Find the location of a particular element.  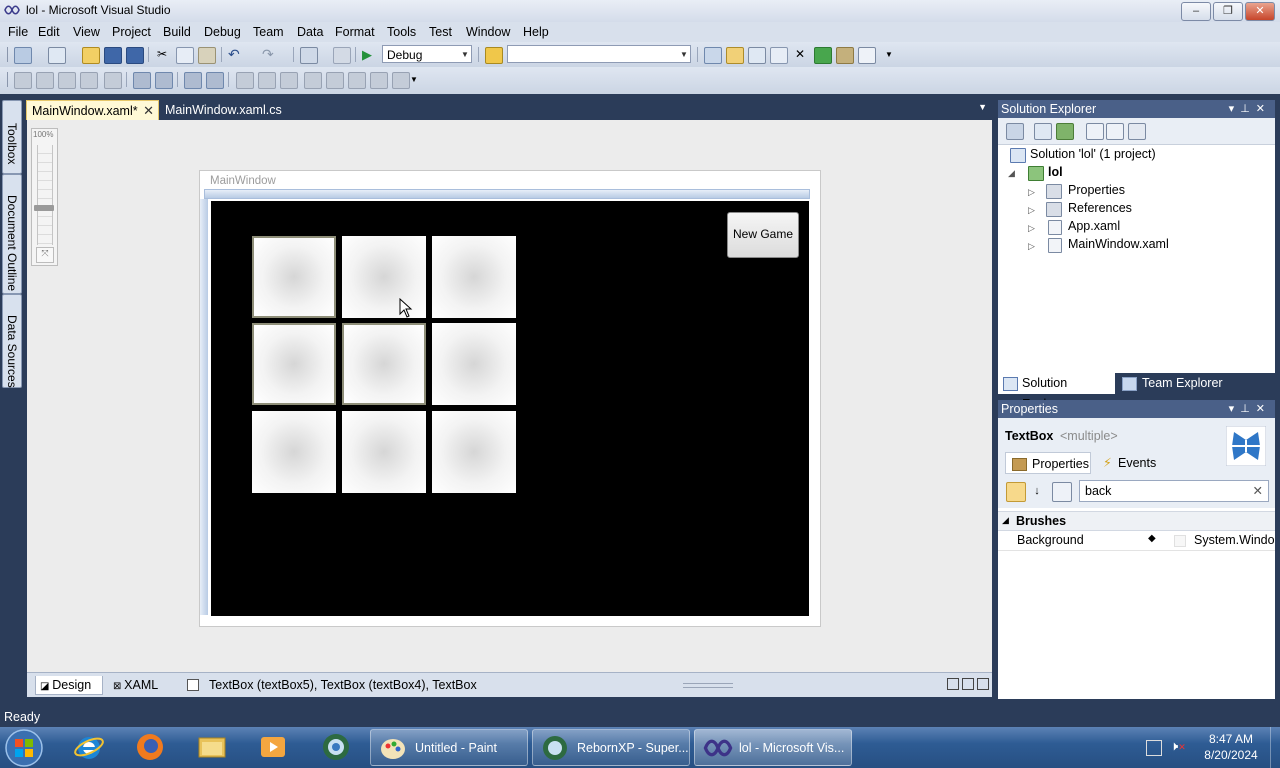

center-horizontally-icon is located at coordinates (267, 80).